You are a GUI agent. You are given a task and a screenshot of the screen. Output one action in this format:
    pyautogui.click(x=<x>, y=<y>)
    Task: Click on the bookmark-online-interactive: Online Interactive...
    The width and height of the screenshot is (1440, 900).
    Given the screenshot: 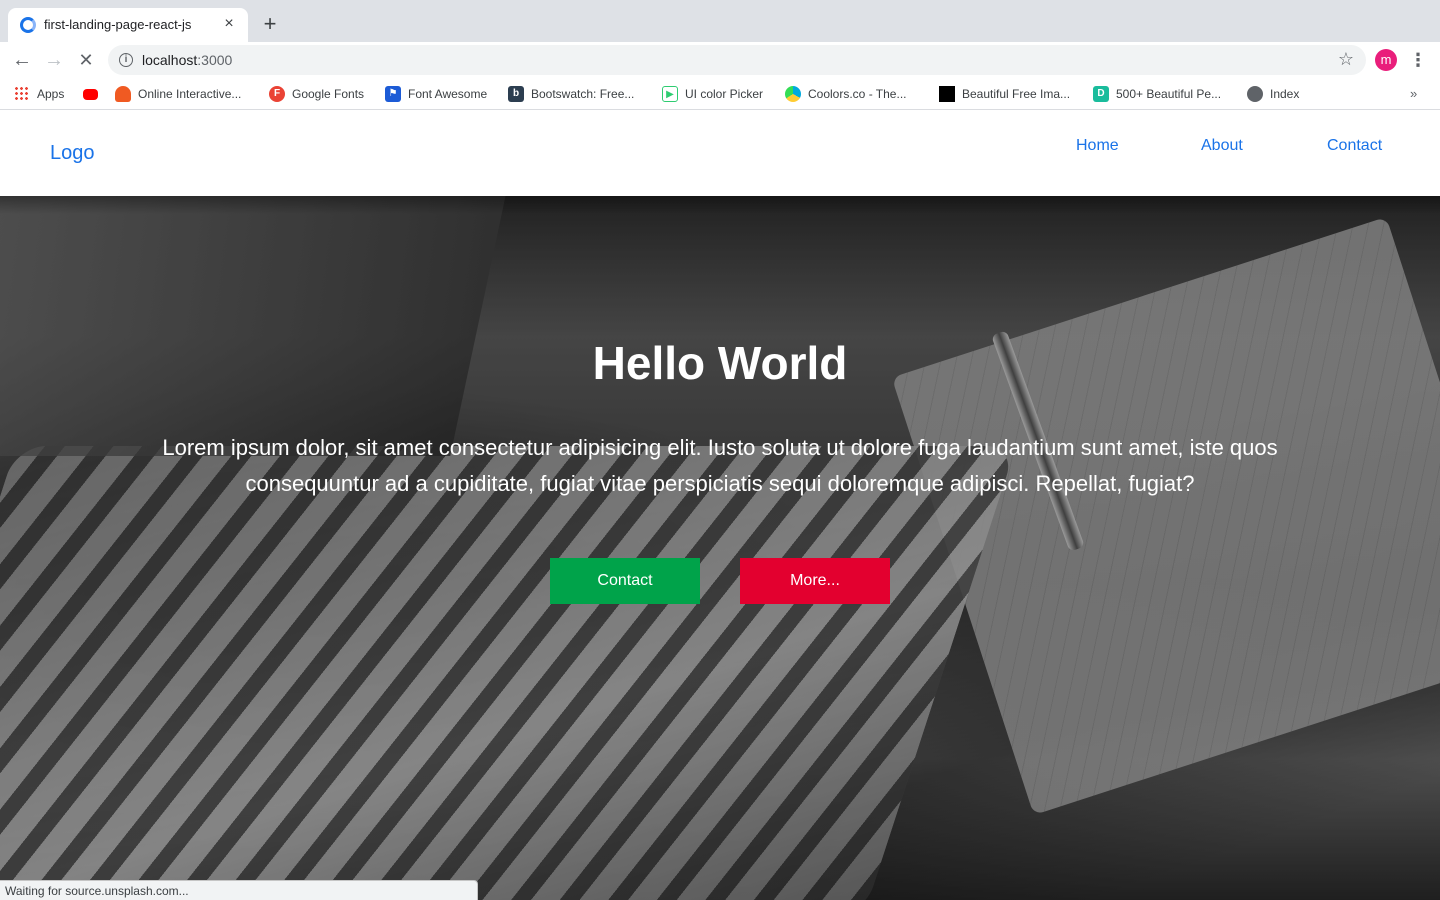 What is the action you would take?
    pyautogui.click(x=178, y=94)
    